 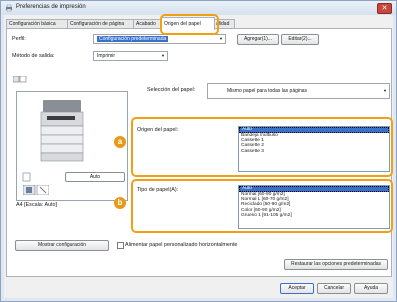 What do you see at coordinates (19, 39) in the screenshot?
I see `profile-label: Perfil:` at bounding box center [19, 39].